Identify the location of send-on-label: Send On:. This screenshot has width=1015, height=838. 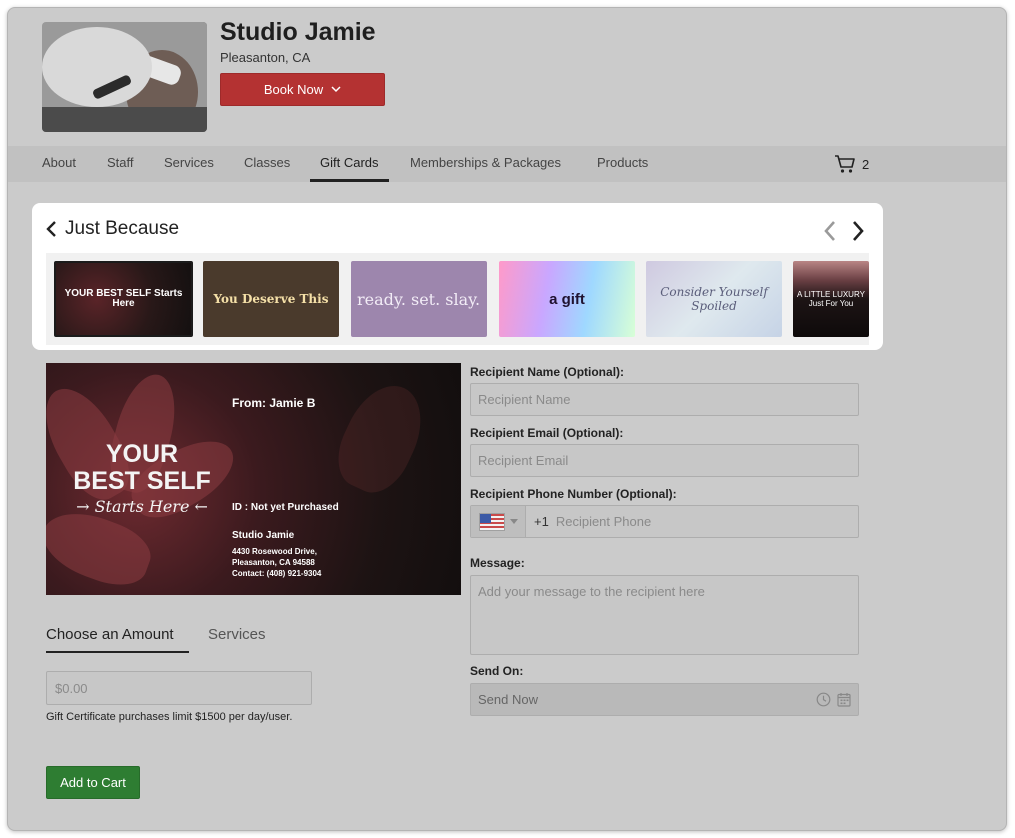
(497, 671).